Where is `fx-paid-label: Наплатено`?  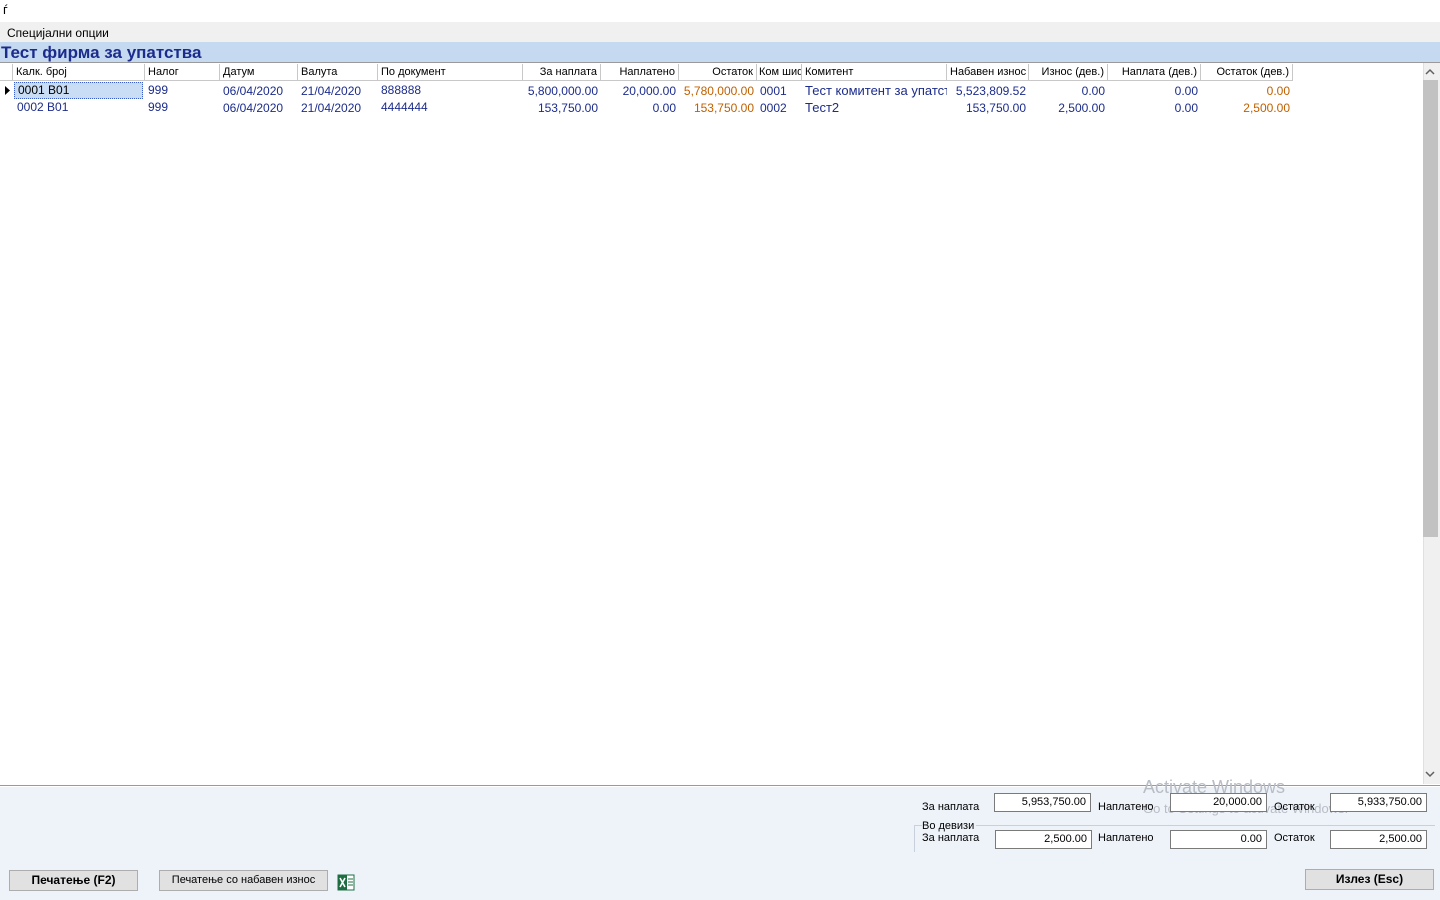 fx-paid-label: Наплатено is located at coordinates (1126, 838).